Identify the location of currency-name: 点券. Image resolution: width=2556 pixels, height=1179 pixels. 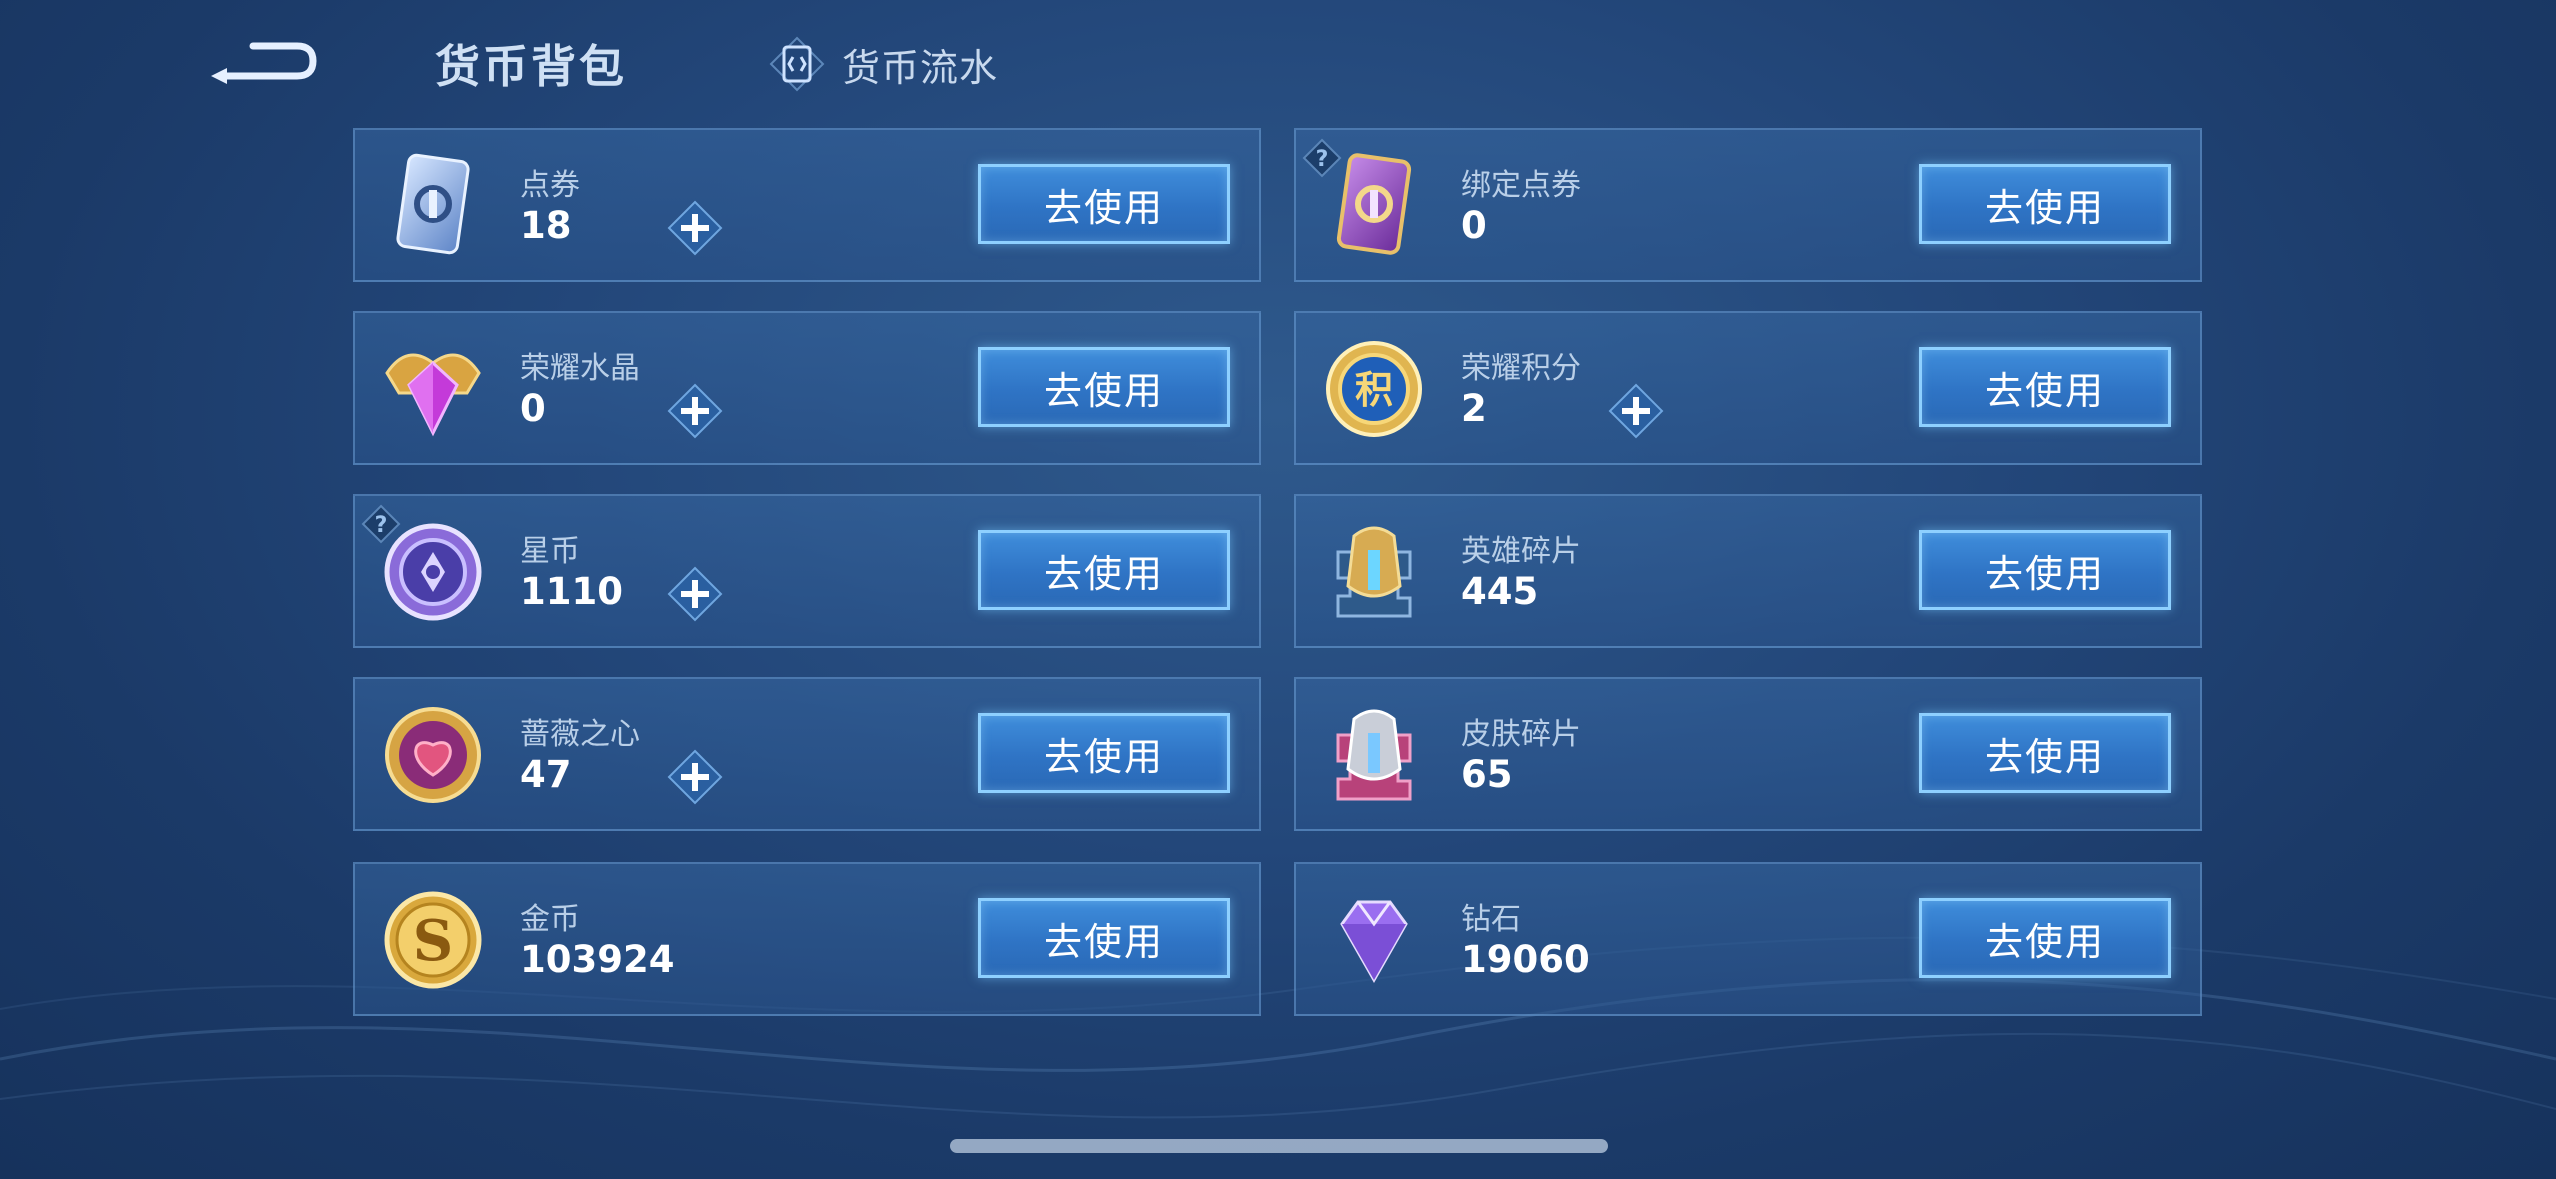
(550, 185).